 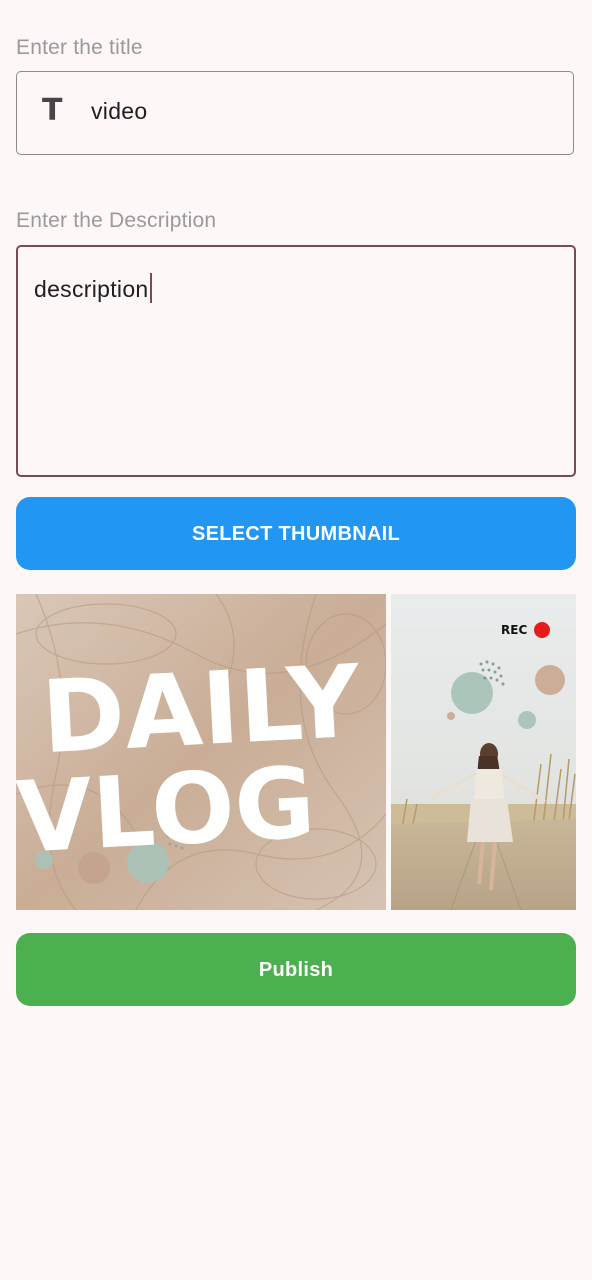 What do you see at coordinates (295, 113) in the screenshot?
I see `title-input: T video` at bounding box center [295, 113].